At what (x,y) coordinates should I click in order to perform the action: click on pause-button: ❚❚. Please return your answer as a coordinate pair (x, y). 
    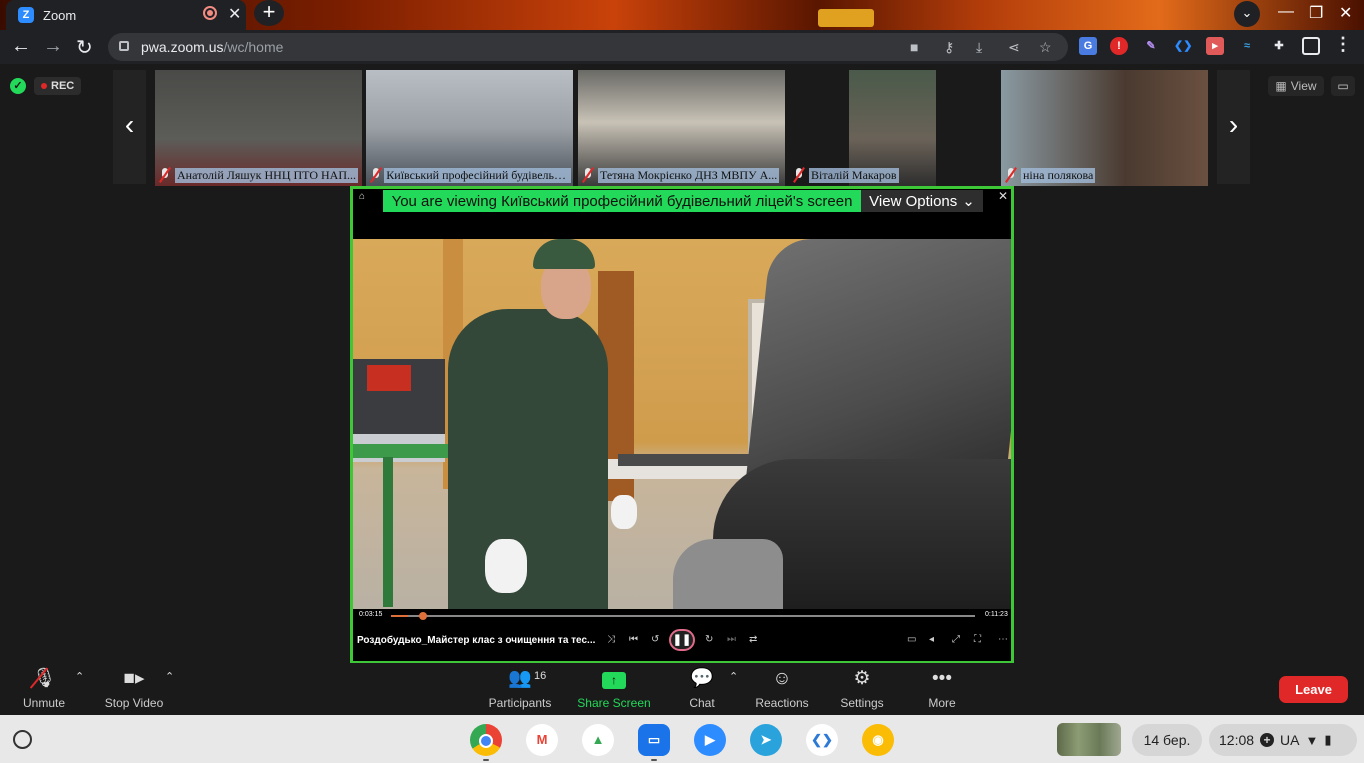
    Looking at the image, I should click on (682, 640).